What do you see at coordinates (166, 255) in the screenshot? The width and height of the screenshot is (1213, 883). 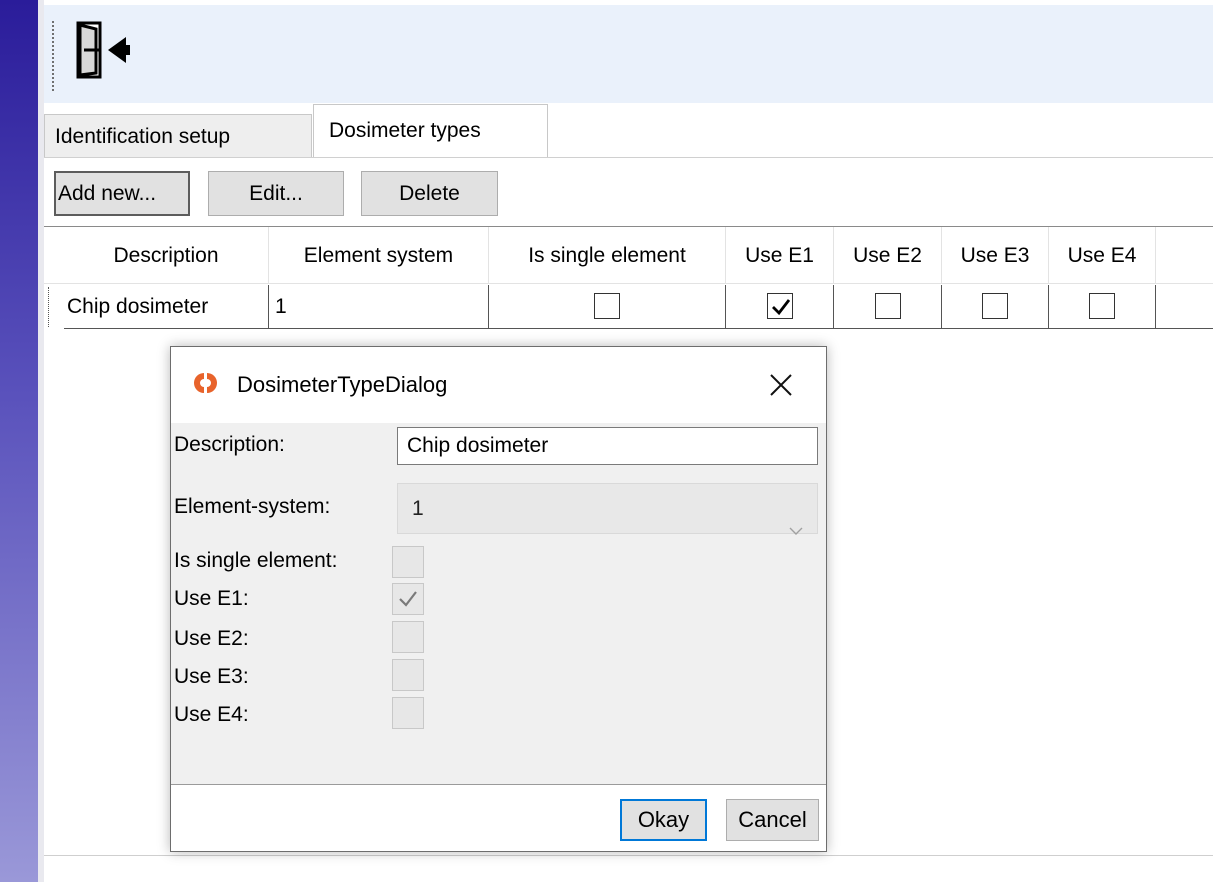 I see `column-header-description: Description` at bounding box center [166, 255].